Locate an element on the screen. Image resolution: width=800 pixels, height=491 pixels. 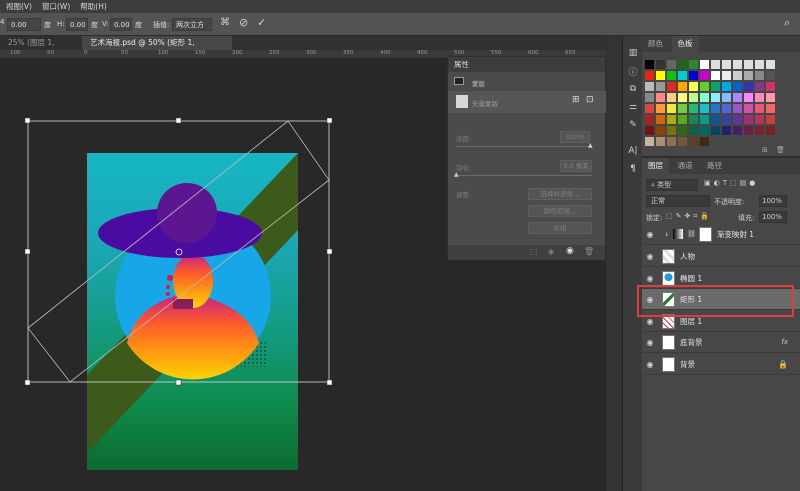
panel-divider is located at coordinates (614, 263).